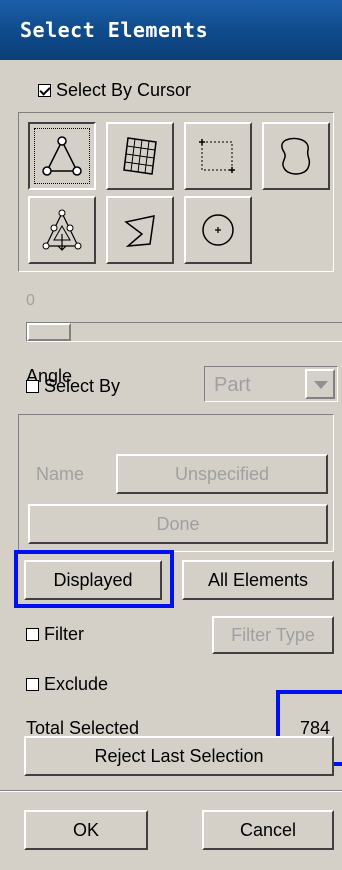  I want to click on tool-box-select, so click(218, 156).